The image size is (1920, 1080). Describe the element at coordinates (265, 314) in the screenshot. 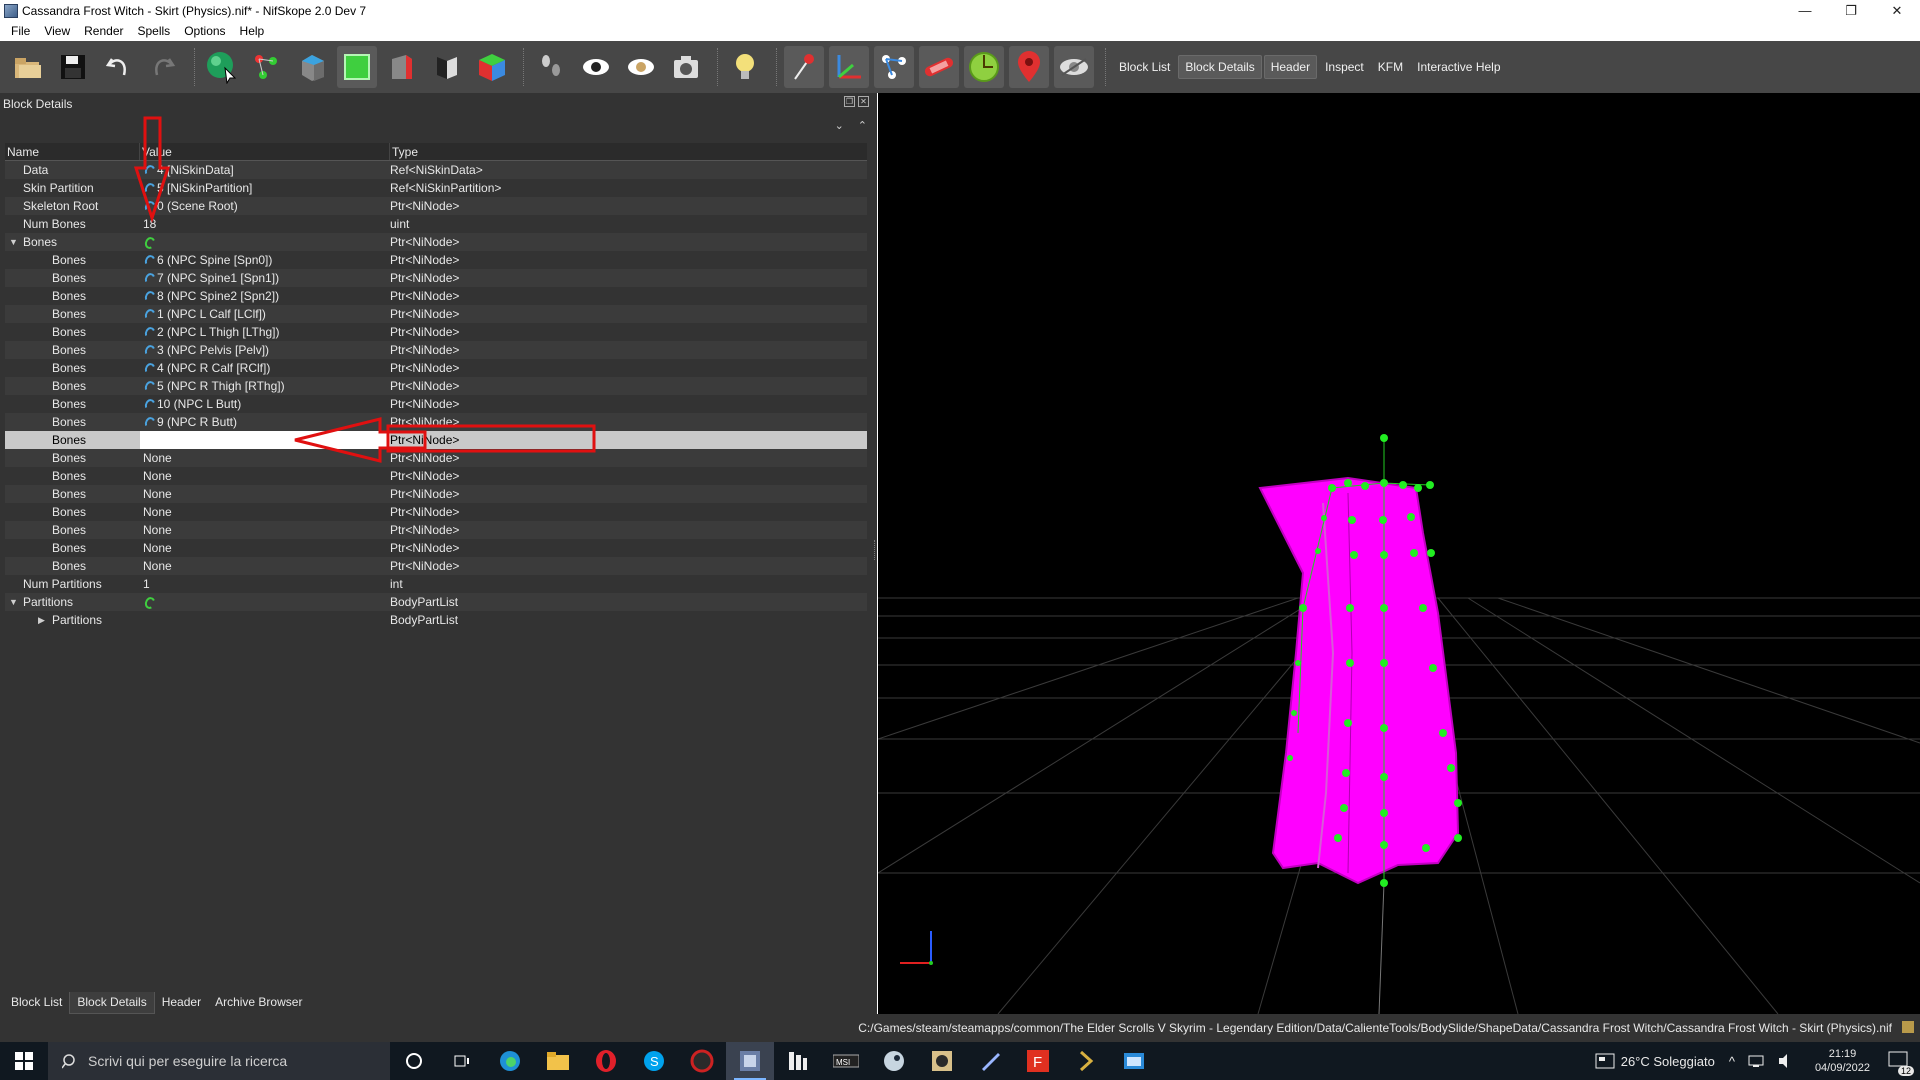

I see `row-value-cell: 1 (NPC L Calf [LClf])` at that location.